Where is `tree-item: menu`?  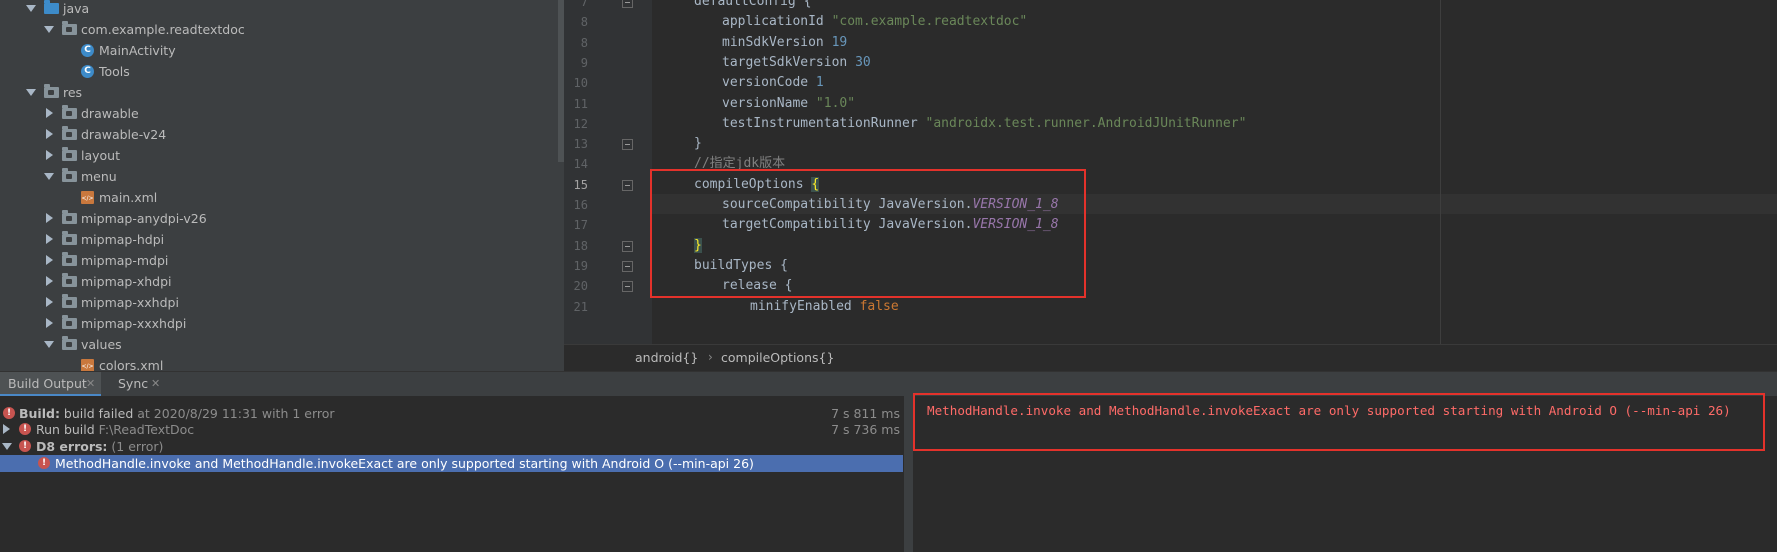 tree-item: menu is located at coordinates (279, 176).